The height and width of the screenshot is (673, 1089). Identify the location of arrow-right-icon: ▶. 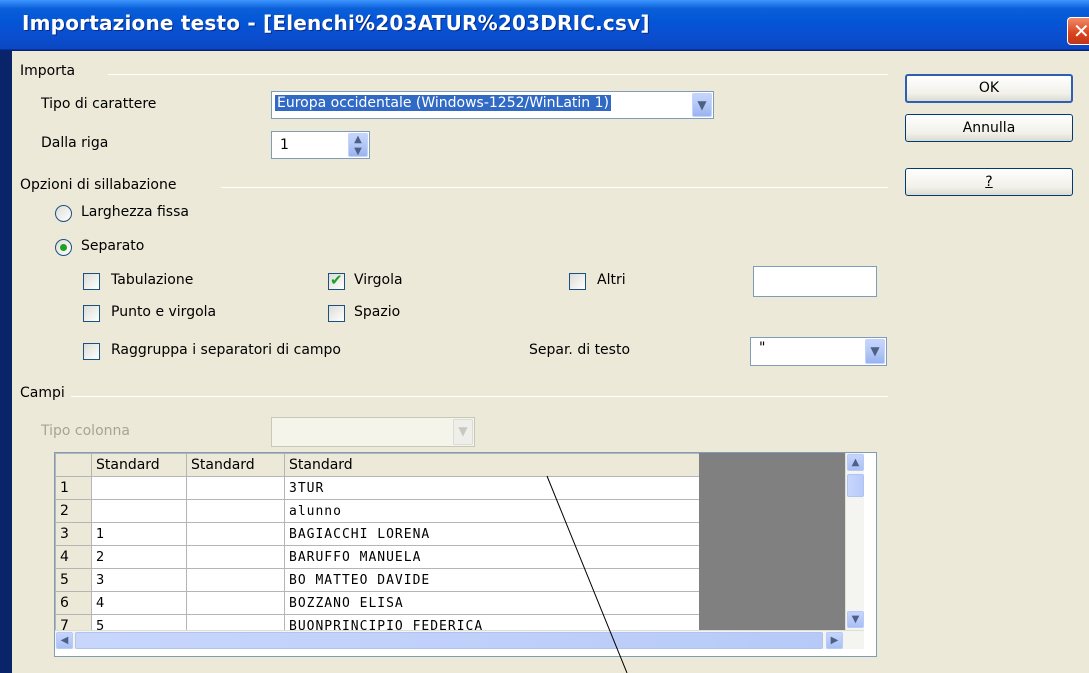
(834, 640).